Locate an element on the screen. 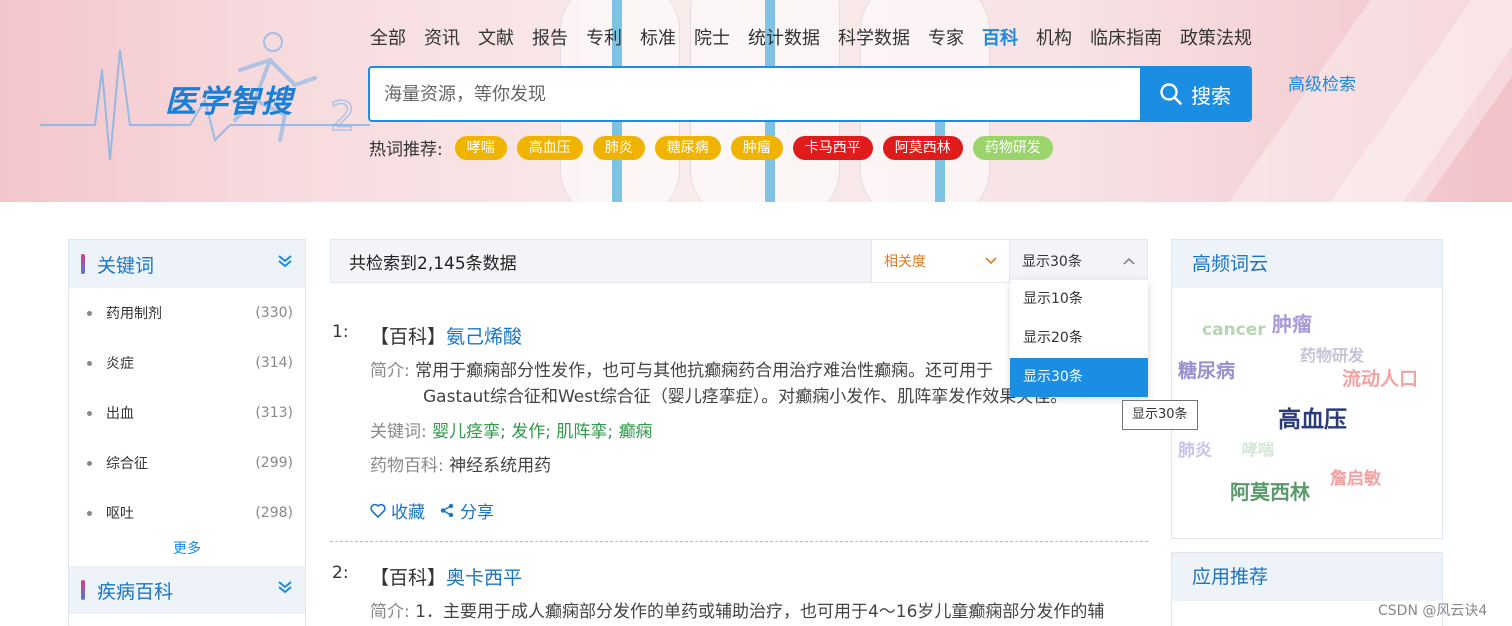  share-label: 分享 is located at coordinates (477, 513).